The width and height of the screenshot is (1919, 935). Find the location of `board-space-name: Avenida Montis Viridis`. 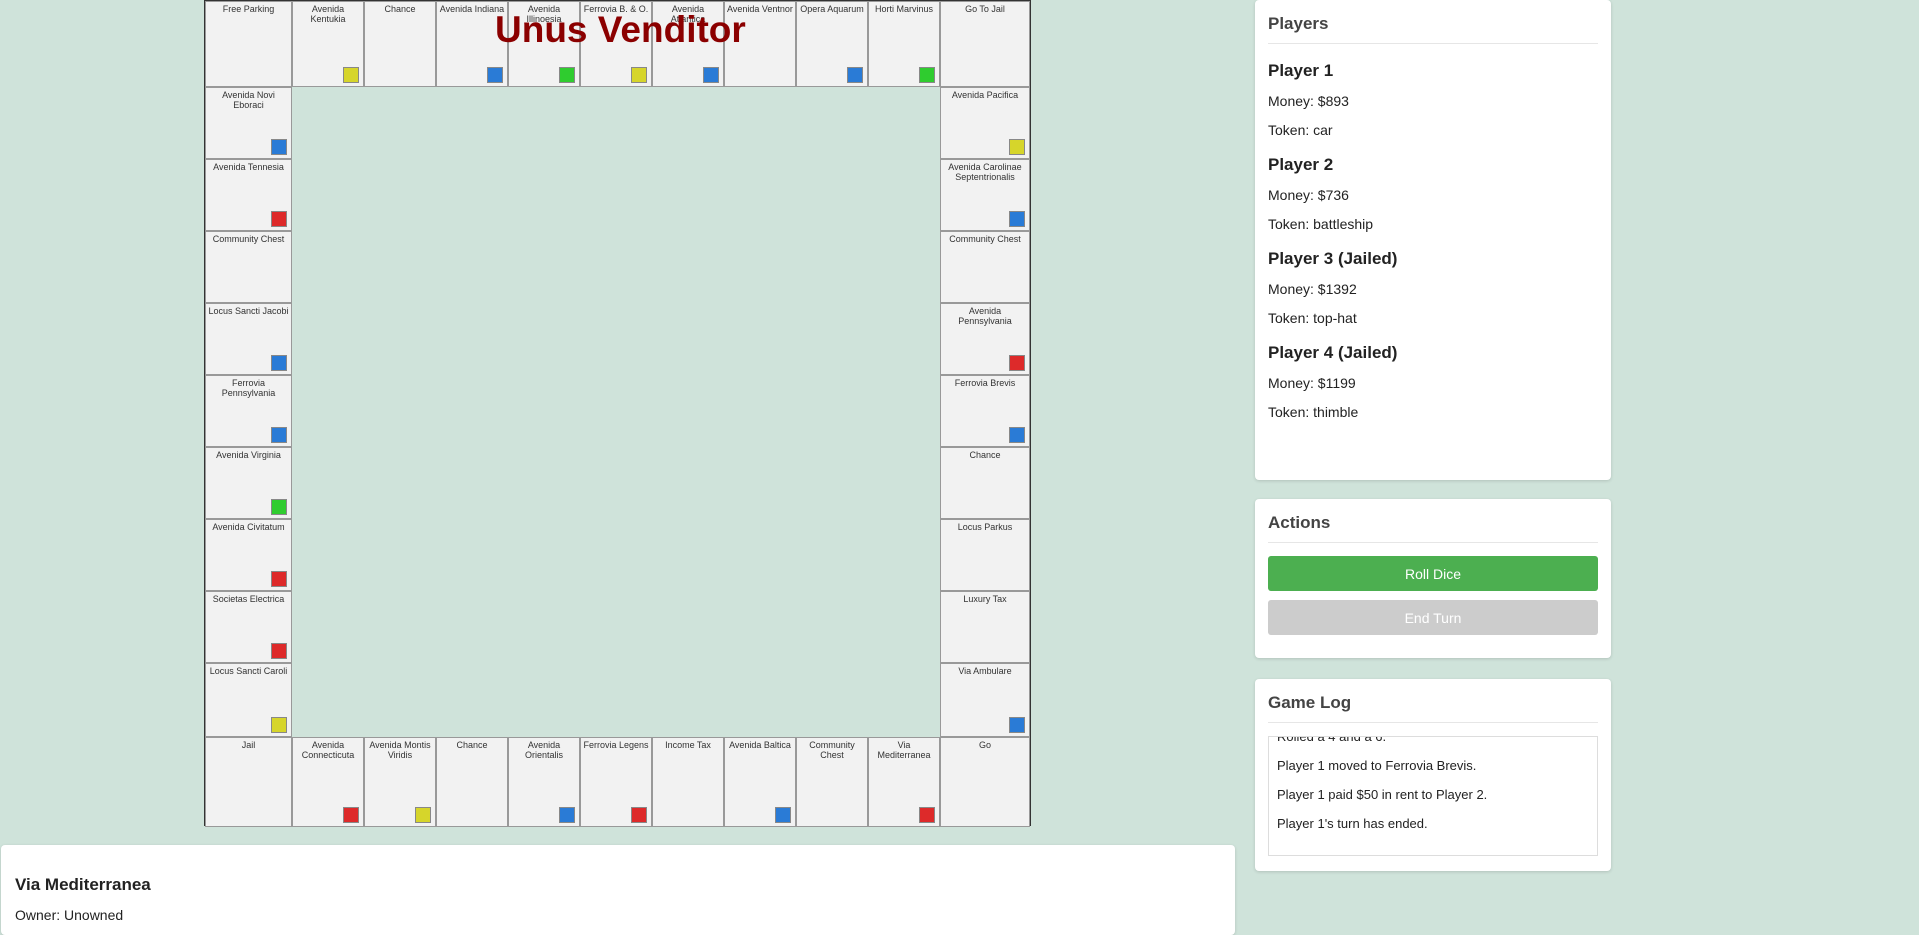

board-space-name: Avenida Montis Viridis is located at coordinates (400, 750).